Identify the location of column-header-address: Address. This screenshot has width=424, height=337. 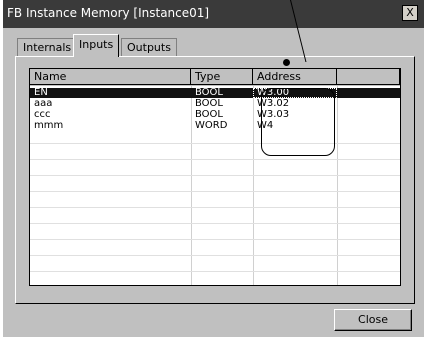
(295, 77).